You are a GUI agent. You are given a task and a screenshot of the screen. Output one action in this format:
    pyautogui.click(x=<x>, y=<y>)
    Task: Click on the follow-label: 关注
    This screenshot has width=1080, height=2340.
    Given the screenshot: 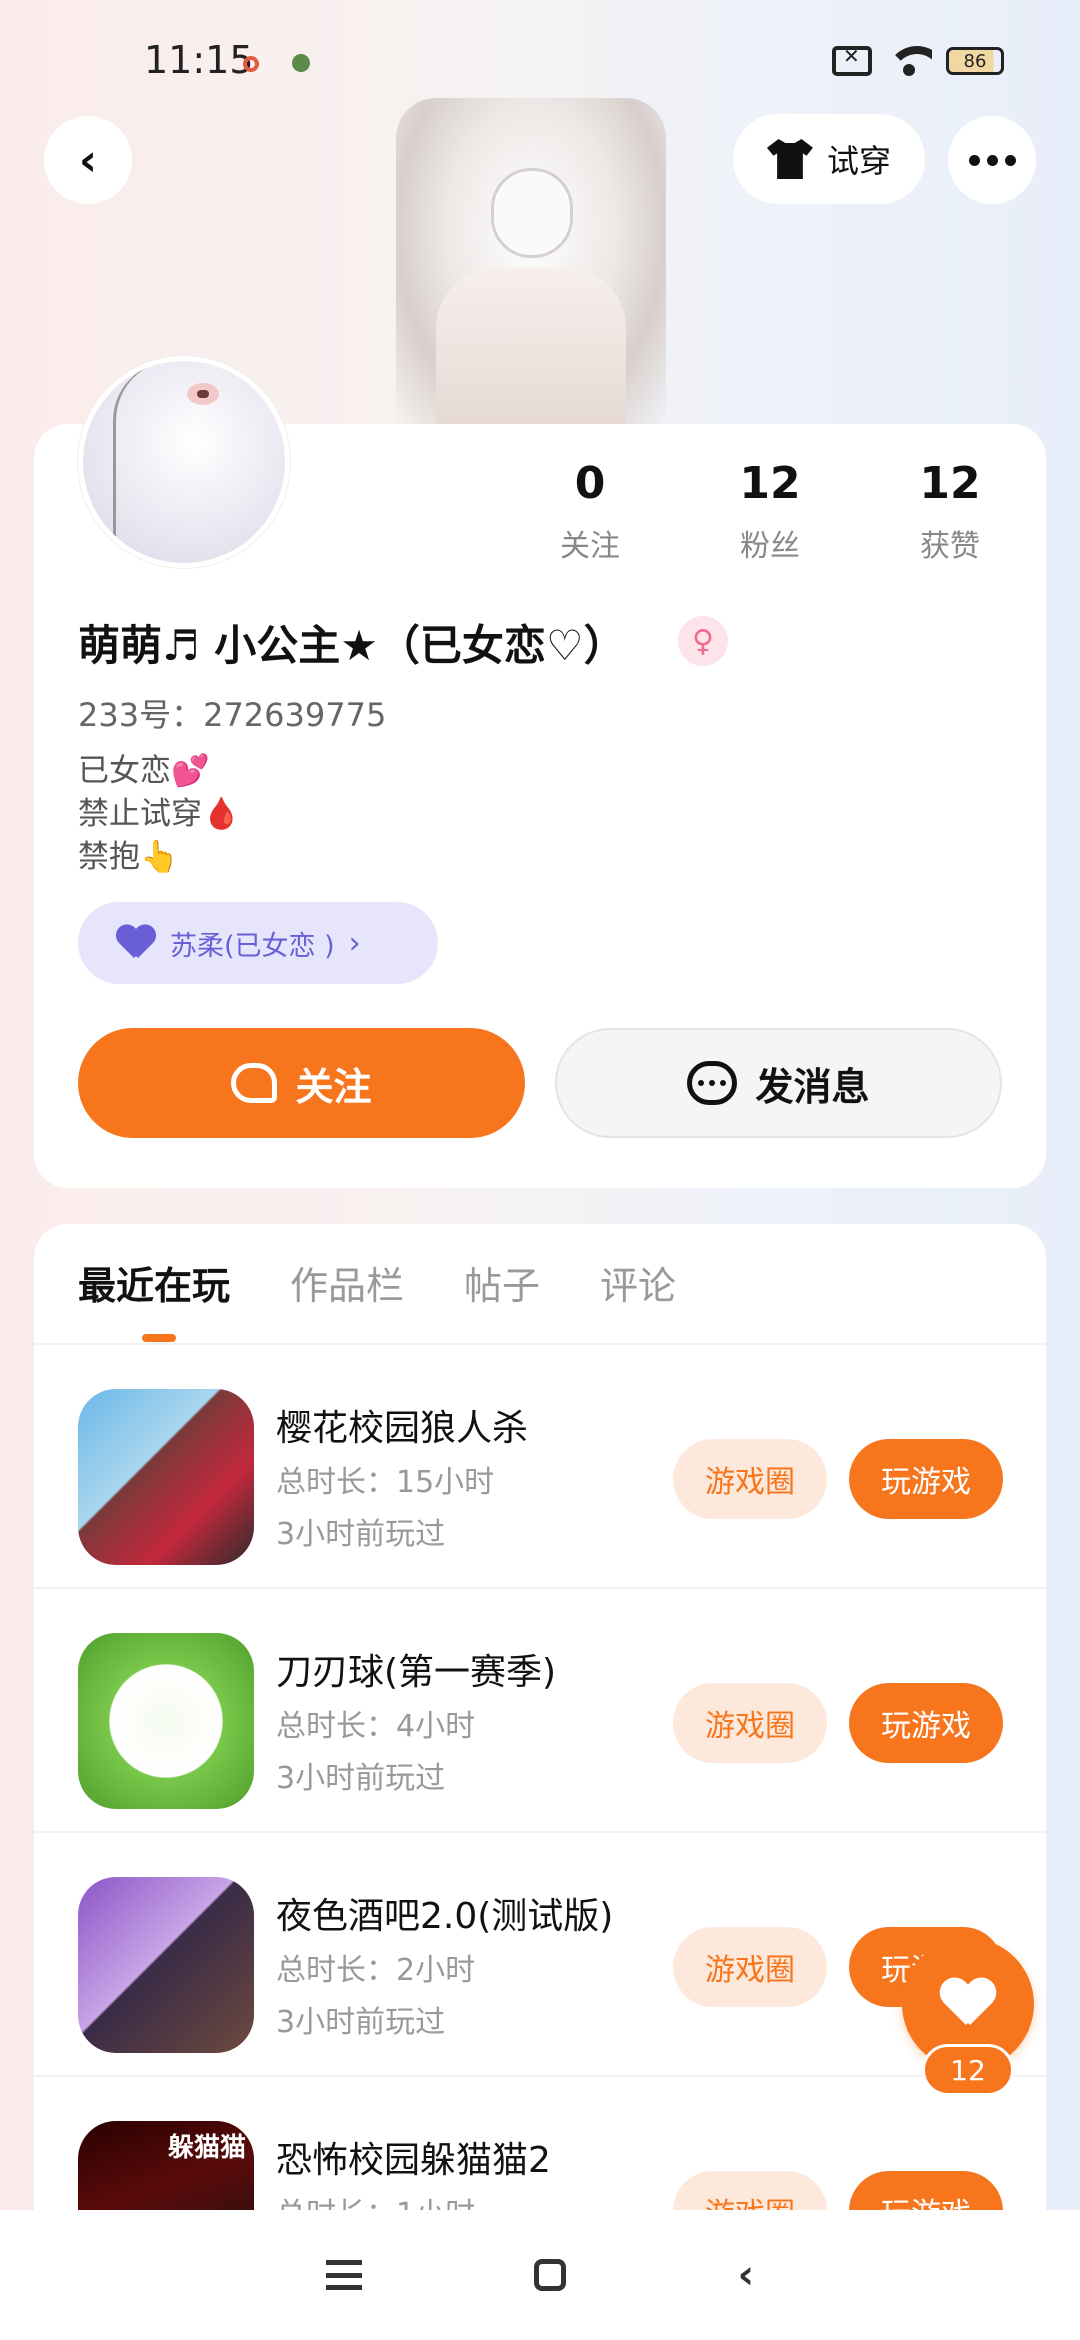 What is the action you would take?
    pyautogui.click(x=333, y=1086)
    